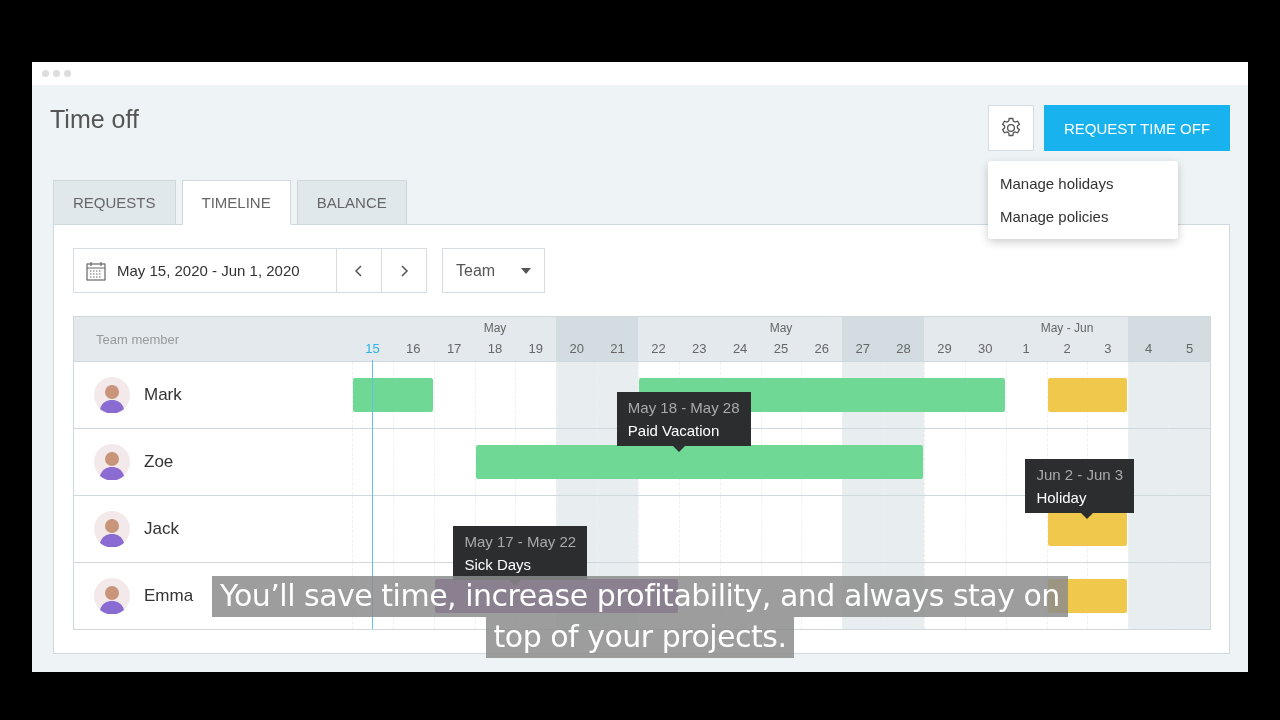 This screenshot has height=720, width=1280. Describe the element at coordinates (1149, 348) in the screenshot. I see `day-label: 4` at that location.